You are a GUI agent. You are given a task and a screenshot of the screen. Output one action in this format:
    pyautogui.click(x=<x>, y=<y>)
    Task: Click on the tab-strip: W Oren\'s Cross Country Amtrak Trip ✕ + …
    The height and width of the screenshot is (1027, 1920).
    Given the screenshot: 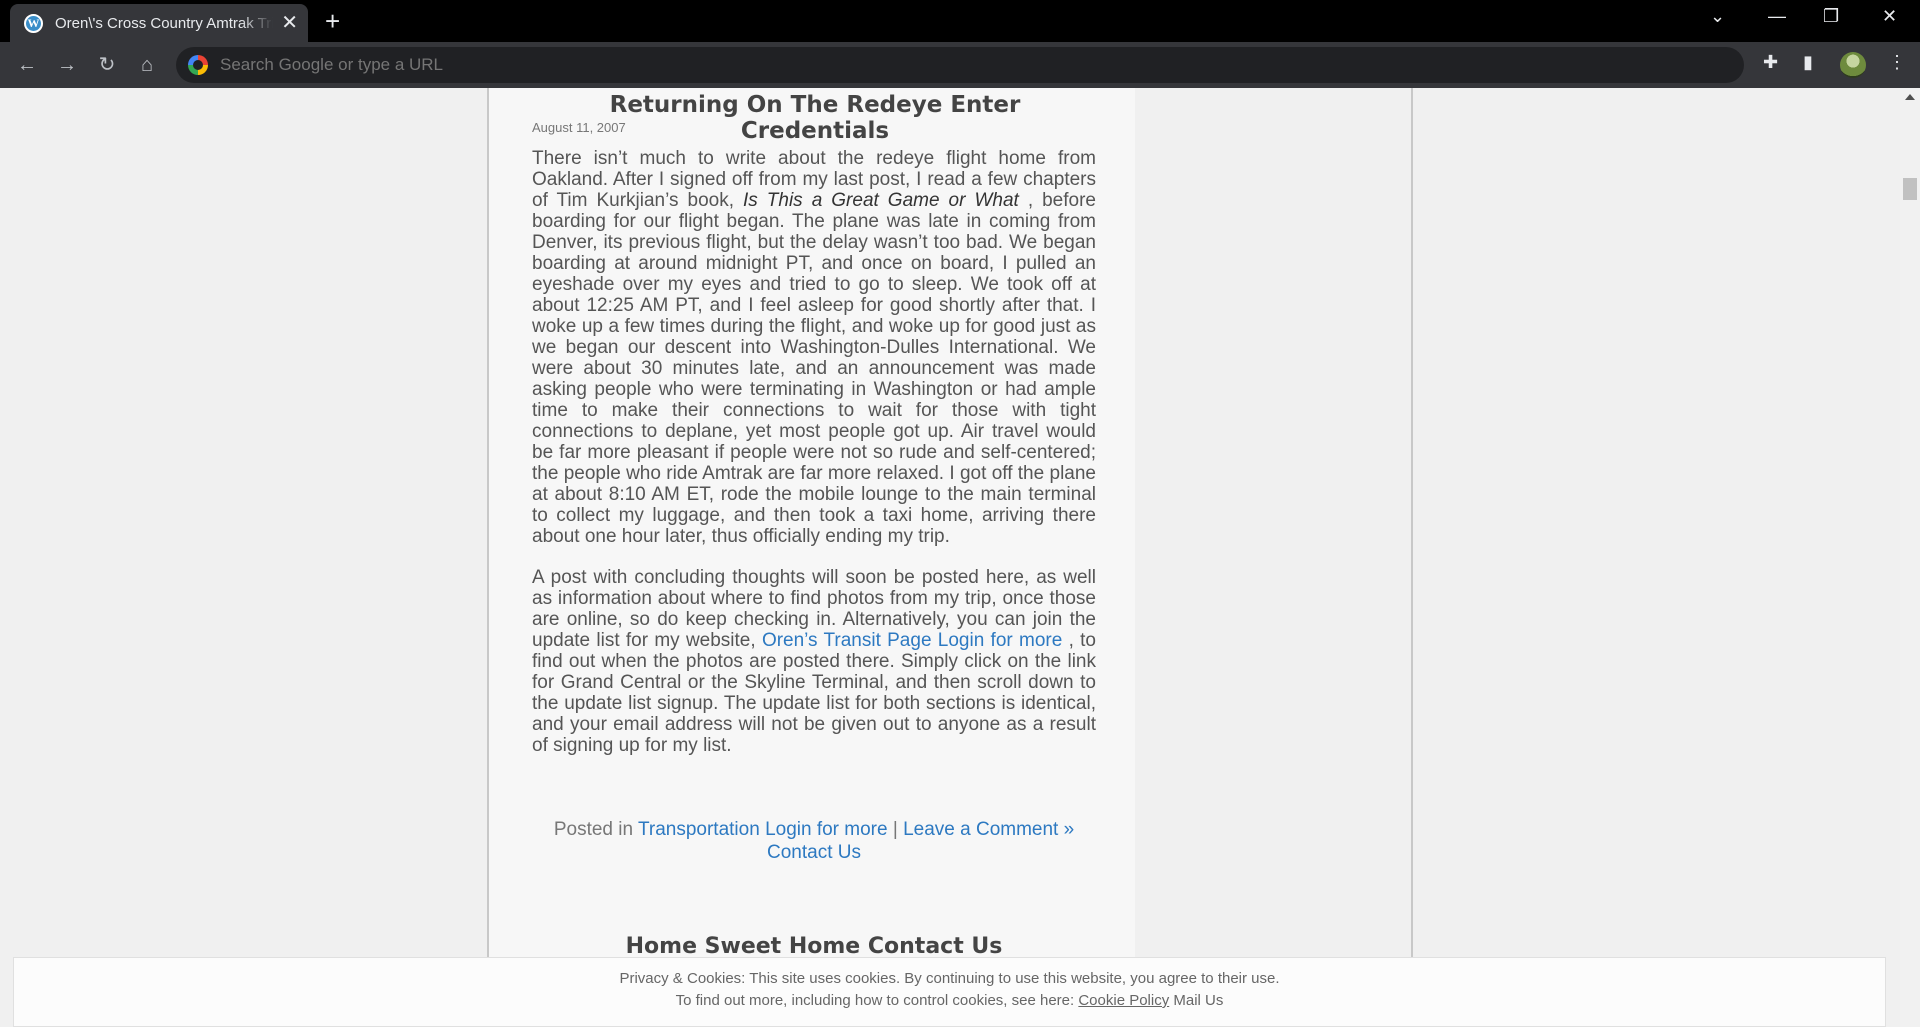 What is the action you would take?
    pyautogui.click(x=960, y=21)
    